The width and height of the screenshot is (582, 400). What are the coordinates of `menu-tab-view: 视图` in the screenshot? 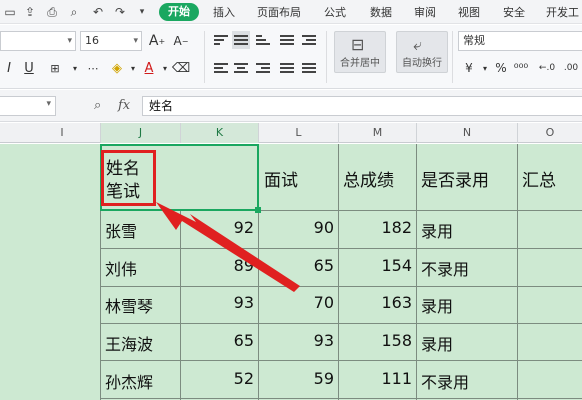 It's located at (469, 12).